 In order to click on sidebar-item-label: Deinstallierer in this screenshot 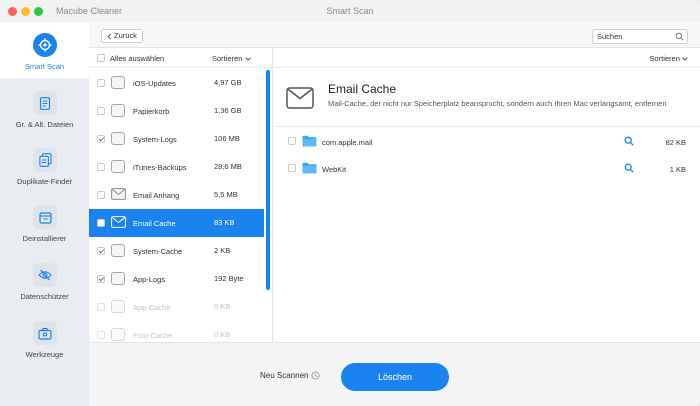, I will do `click(44, 238)`.